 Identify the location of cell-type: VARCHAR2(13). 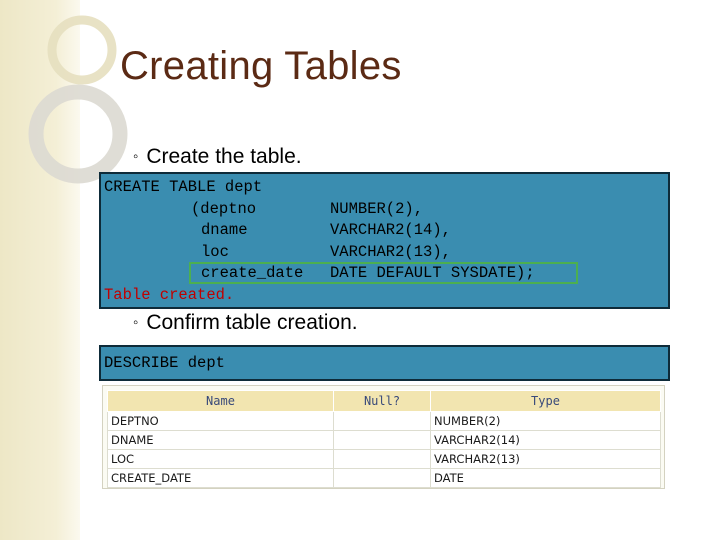
(545, 459).